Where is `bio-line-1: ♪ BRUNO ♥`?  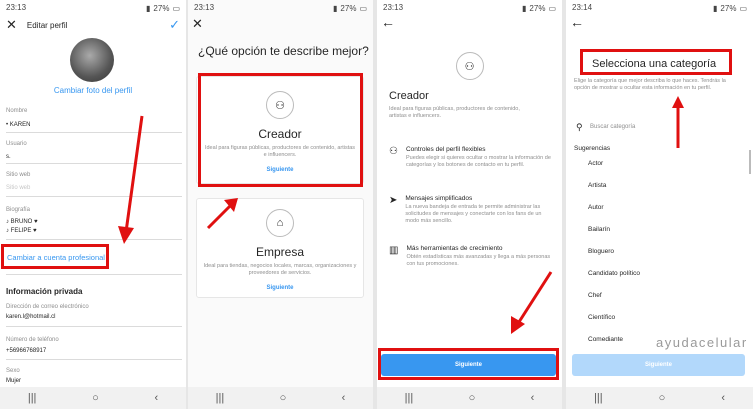 bio-line-1: ♪ BRUNO ♥ is located at coordinates (22, 222).